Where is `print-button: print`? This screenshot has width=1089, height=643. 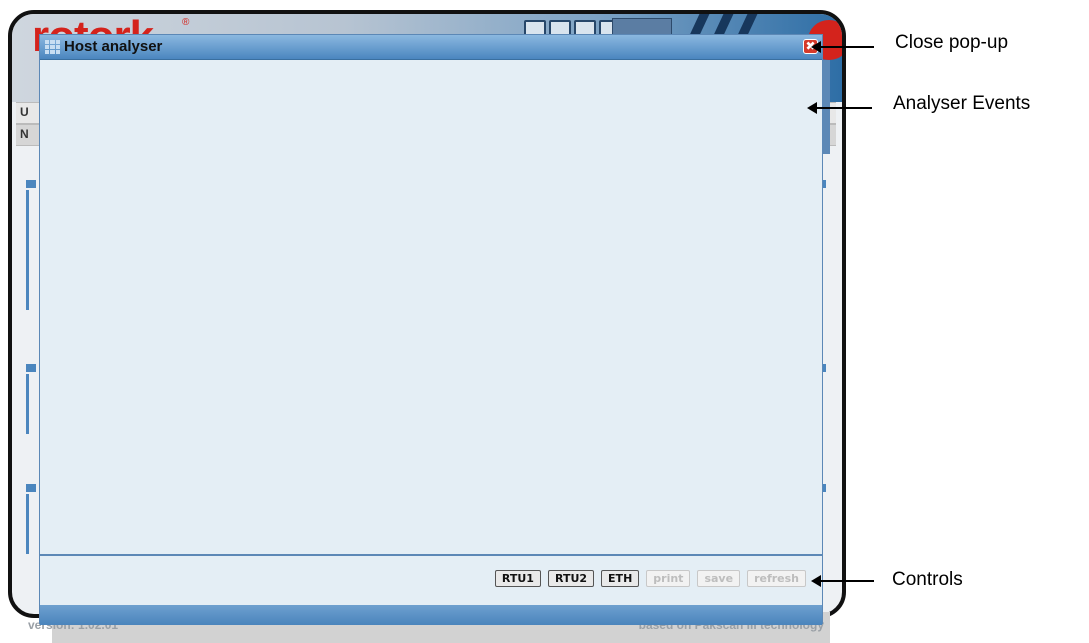 print-button: print is located at coordinates (668, 578).